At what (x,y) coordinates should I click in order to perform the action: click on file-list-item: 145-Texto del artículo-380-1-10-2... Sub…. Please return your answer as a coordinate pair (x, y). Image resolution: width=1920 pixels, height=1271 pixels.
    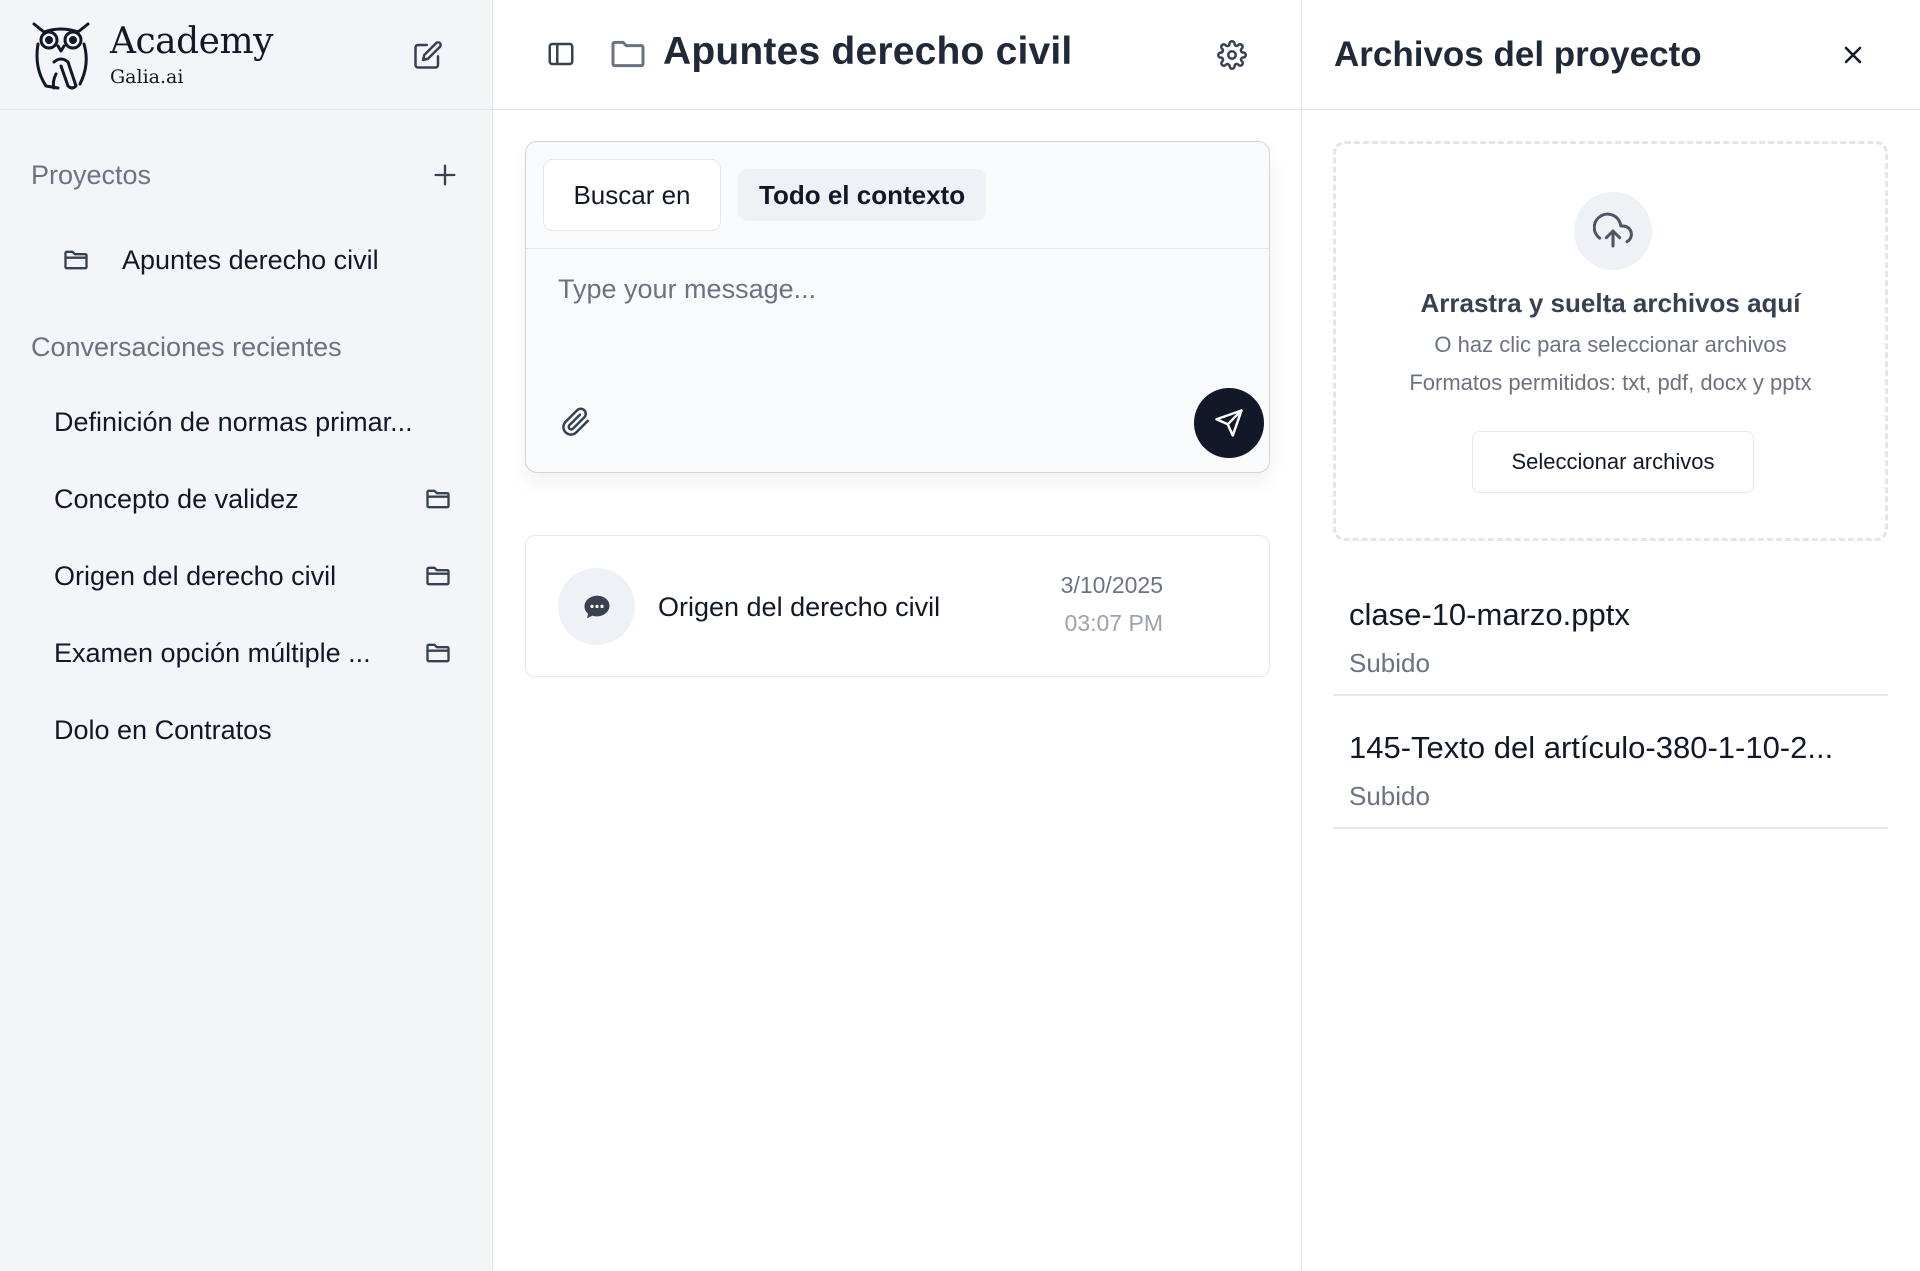
    Looking at the image, I should click on (1610, 762).